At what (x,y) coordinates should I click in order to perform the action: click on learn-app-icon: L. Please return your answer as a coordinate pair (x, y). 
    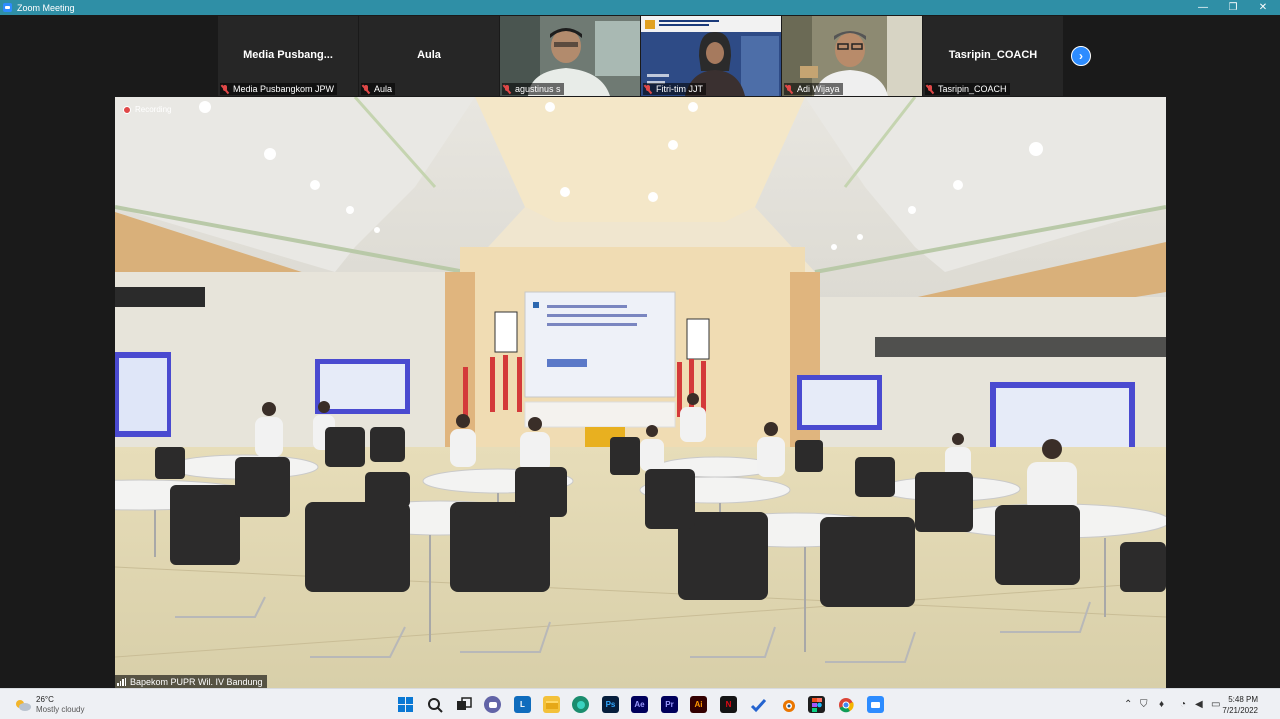
    Looking at the image, I should click on (522, 704).